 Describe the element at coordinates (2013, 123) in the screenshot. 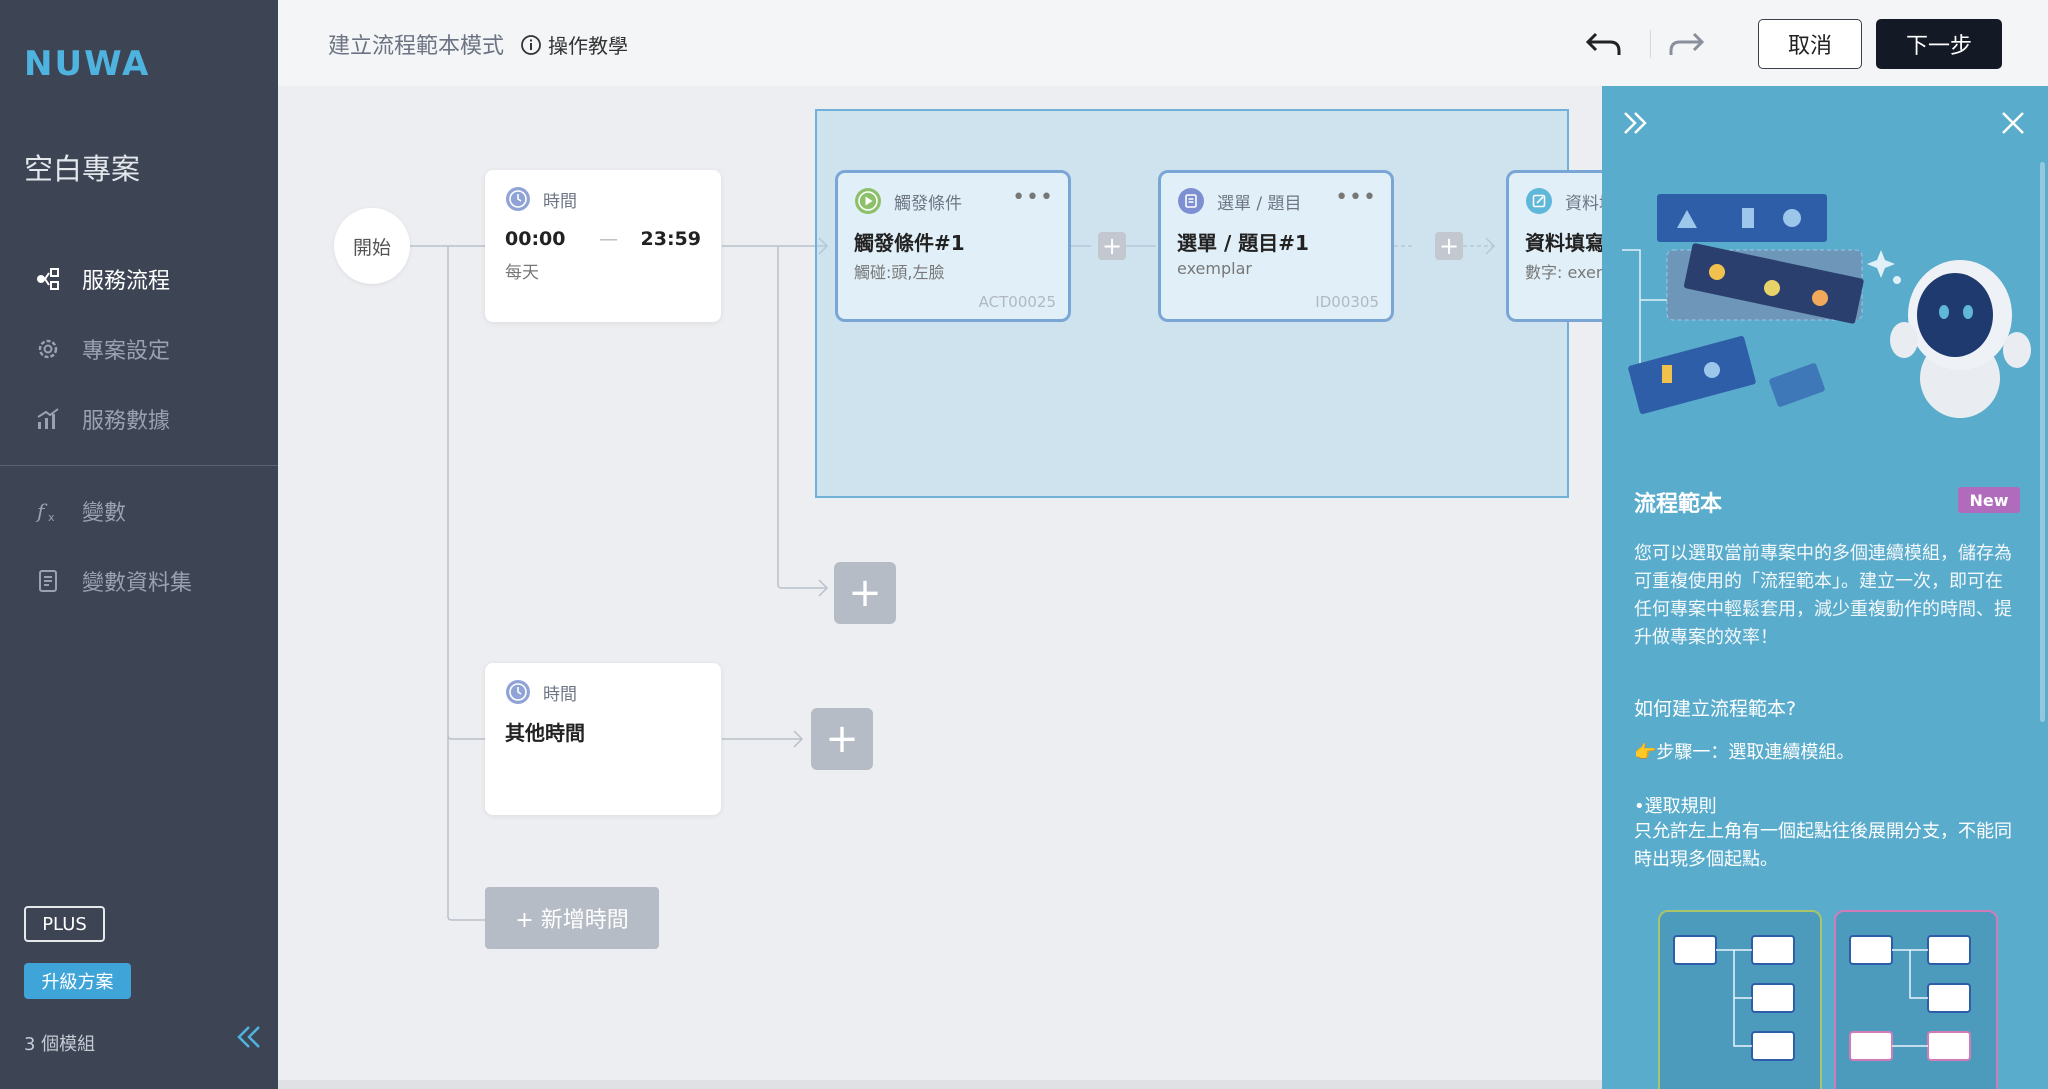

I see `close-icon` at that location.